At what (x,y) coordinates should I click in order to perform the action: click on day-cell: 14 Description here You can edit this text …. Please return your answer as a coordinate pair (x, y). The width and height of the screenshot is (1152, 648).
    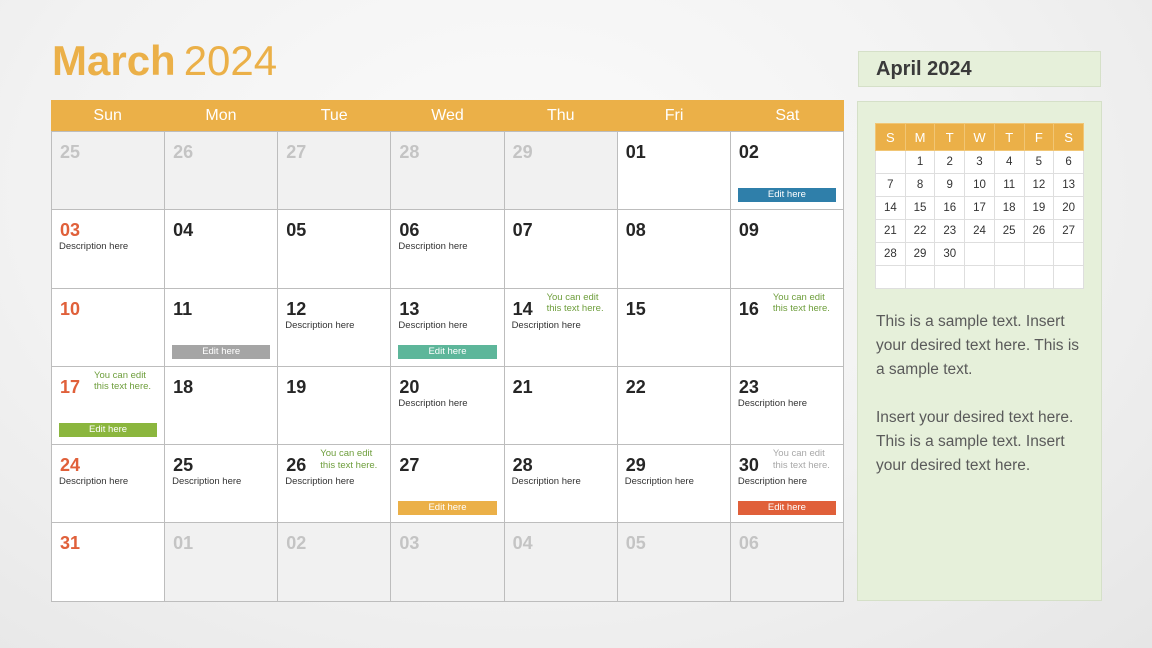
    Looking at the image, I should click on (561, 327).